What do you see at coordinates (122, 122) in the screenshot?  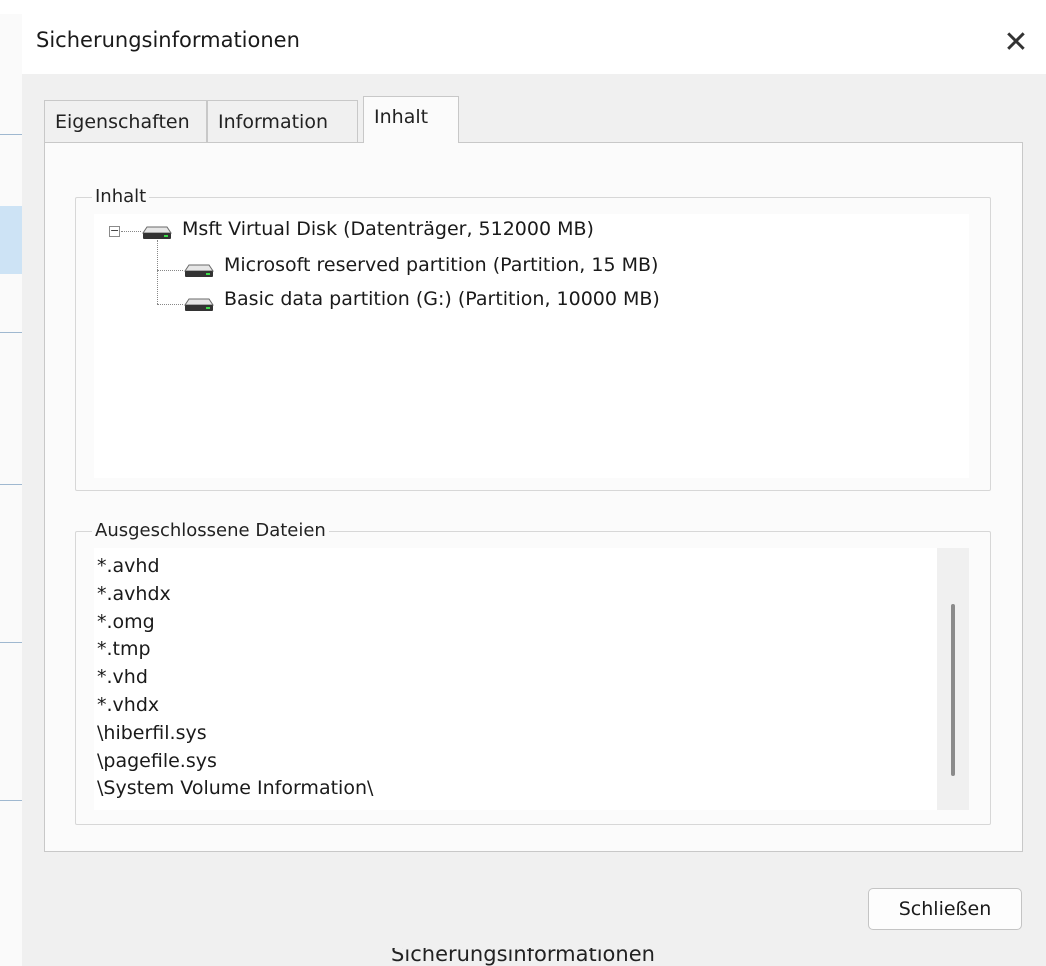 I see `tab-label: Eigenschaften` at bounding box center [122, 122].